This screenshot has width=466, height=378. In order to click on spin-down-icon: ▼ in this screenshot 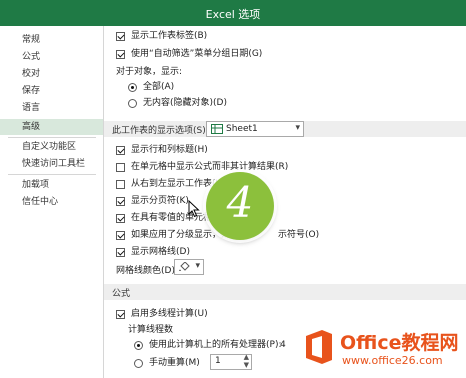, I will do `click(246, 365)`.